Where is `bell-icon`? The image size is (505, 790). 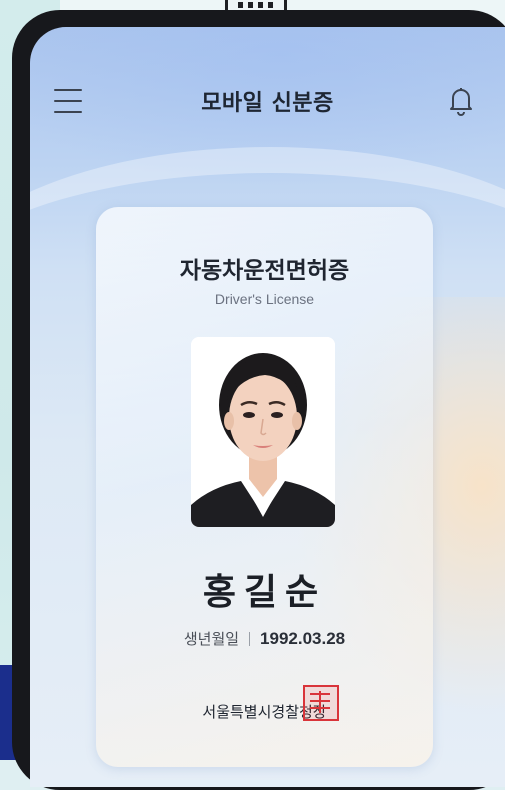 bell-icon is located at coordinates (461, 100).